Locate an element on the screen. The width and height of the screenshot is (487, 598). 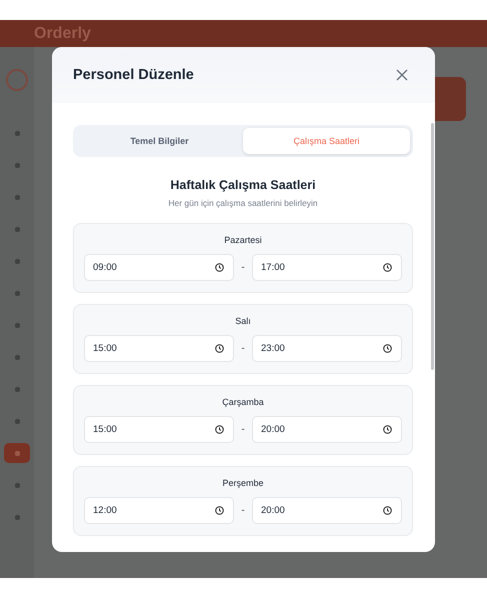
dialog-title: Personel Düzenle is located at coordinates (133, 75).